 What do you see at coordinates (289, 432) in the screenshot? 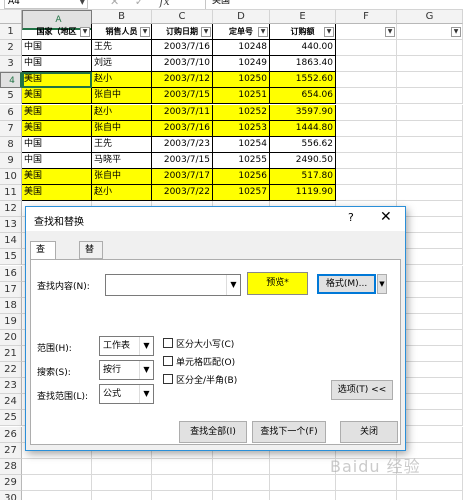
I see `find-next-button: 查找下一个(F)` at bounding box center [289, 432].